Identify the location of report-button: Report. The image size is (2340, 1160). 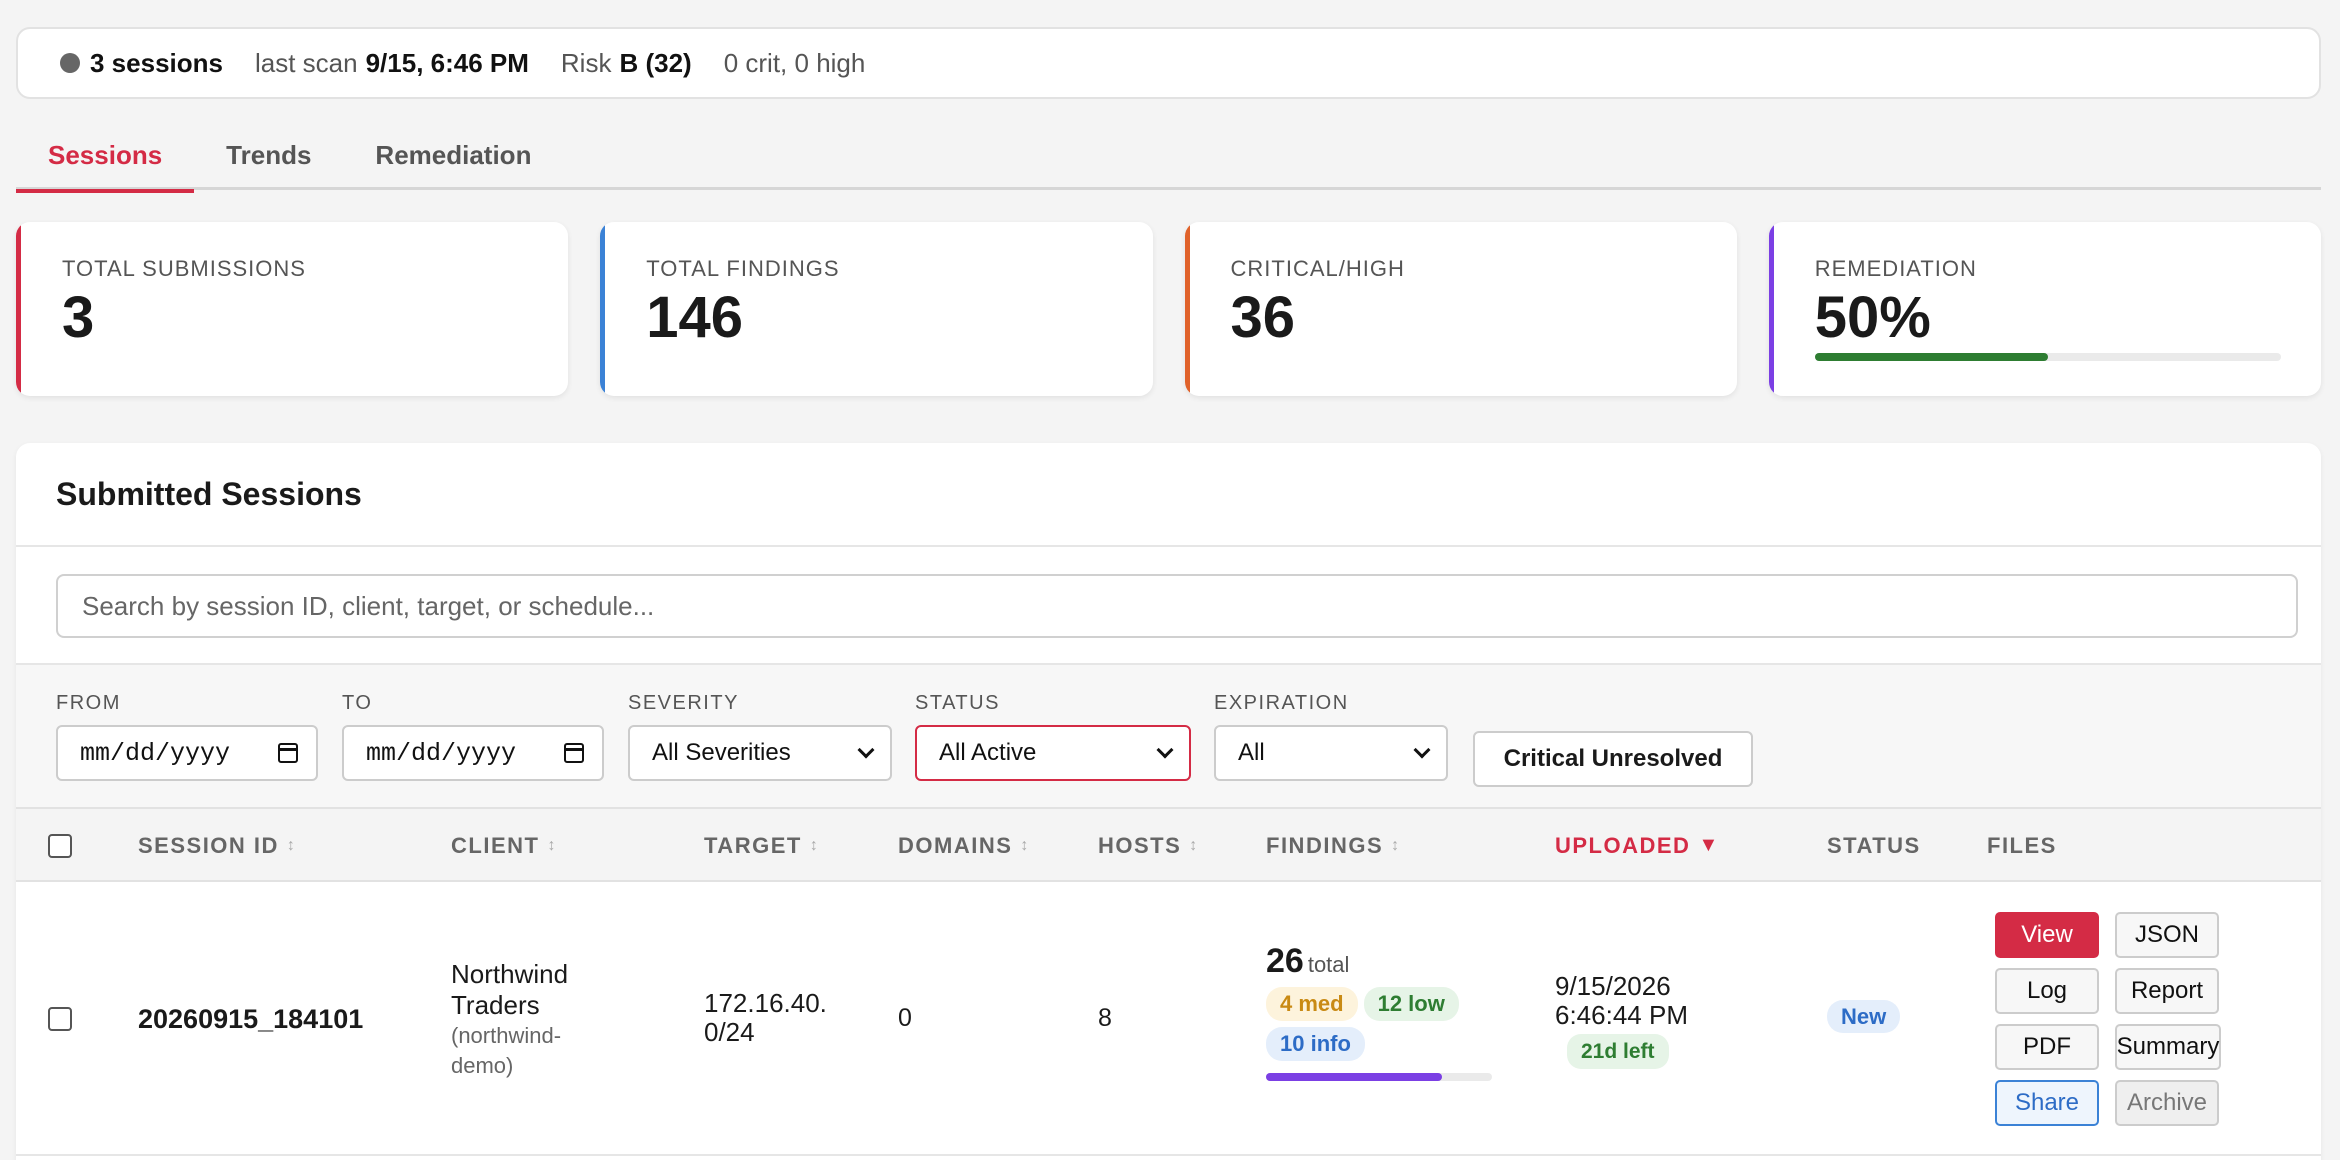
(2167, 991).